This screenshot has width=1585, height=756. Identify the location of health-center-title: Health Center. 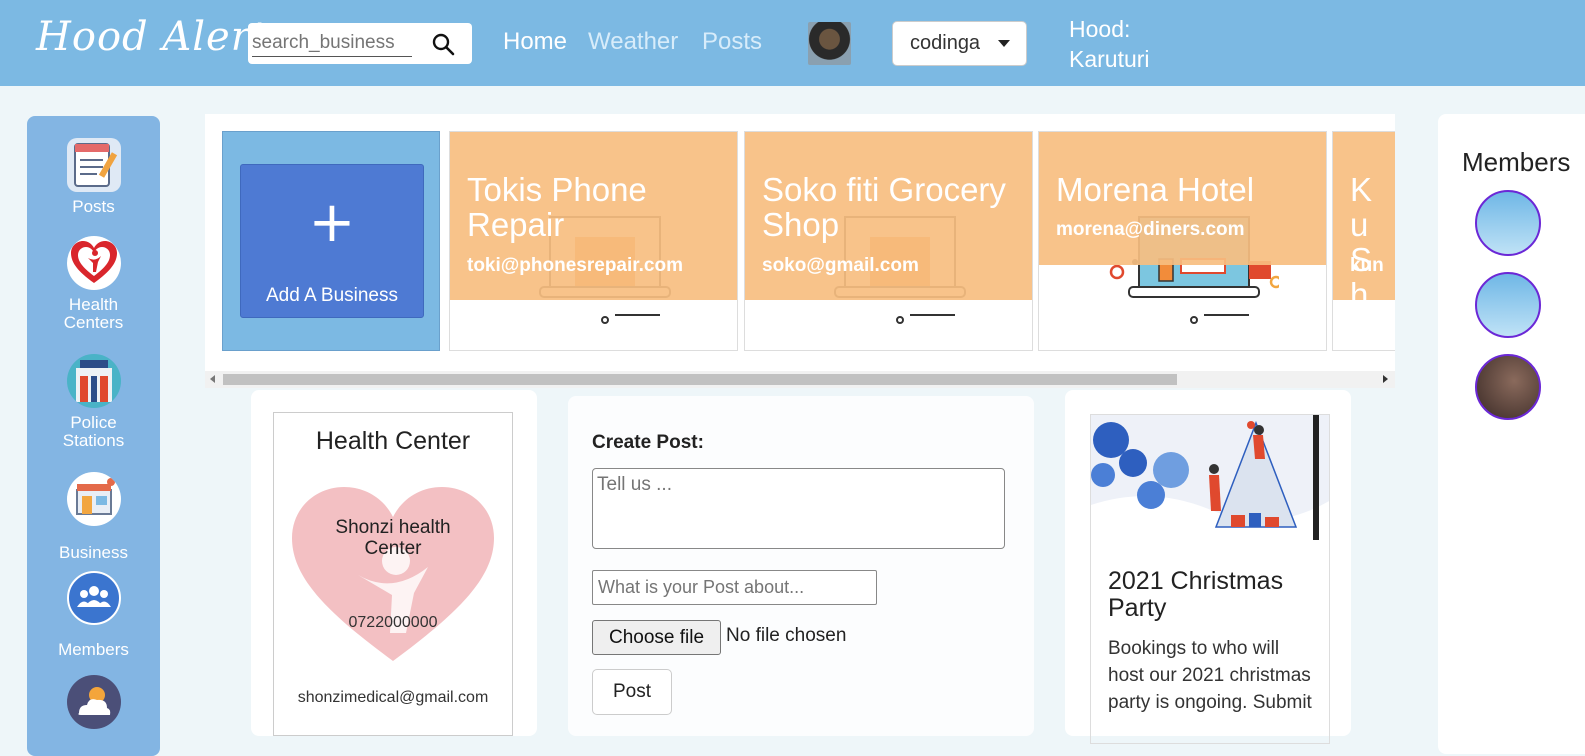
(393, 441).